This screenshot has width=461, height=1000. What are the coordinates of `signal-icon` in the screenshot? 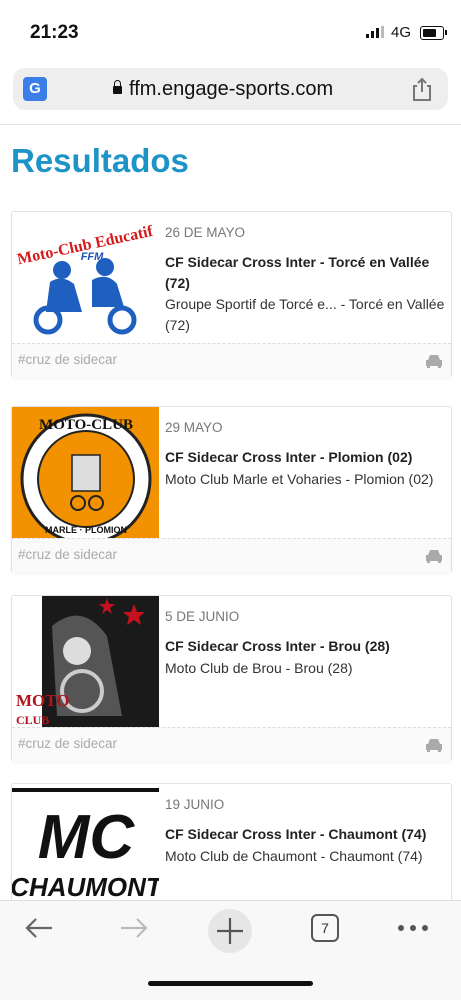 It's located at (375, 32).